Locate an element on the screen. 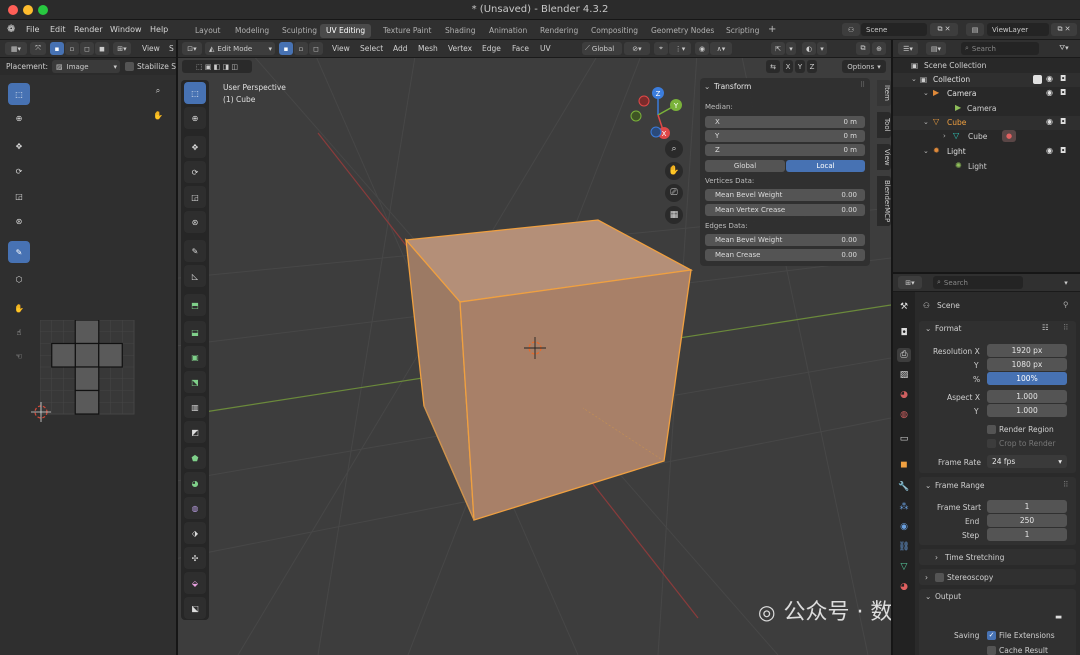  uv-scale-icon: ◲ is located at coordinates (19, 196).